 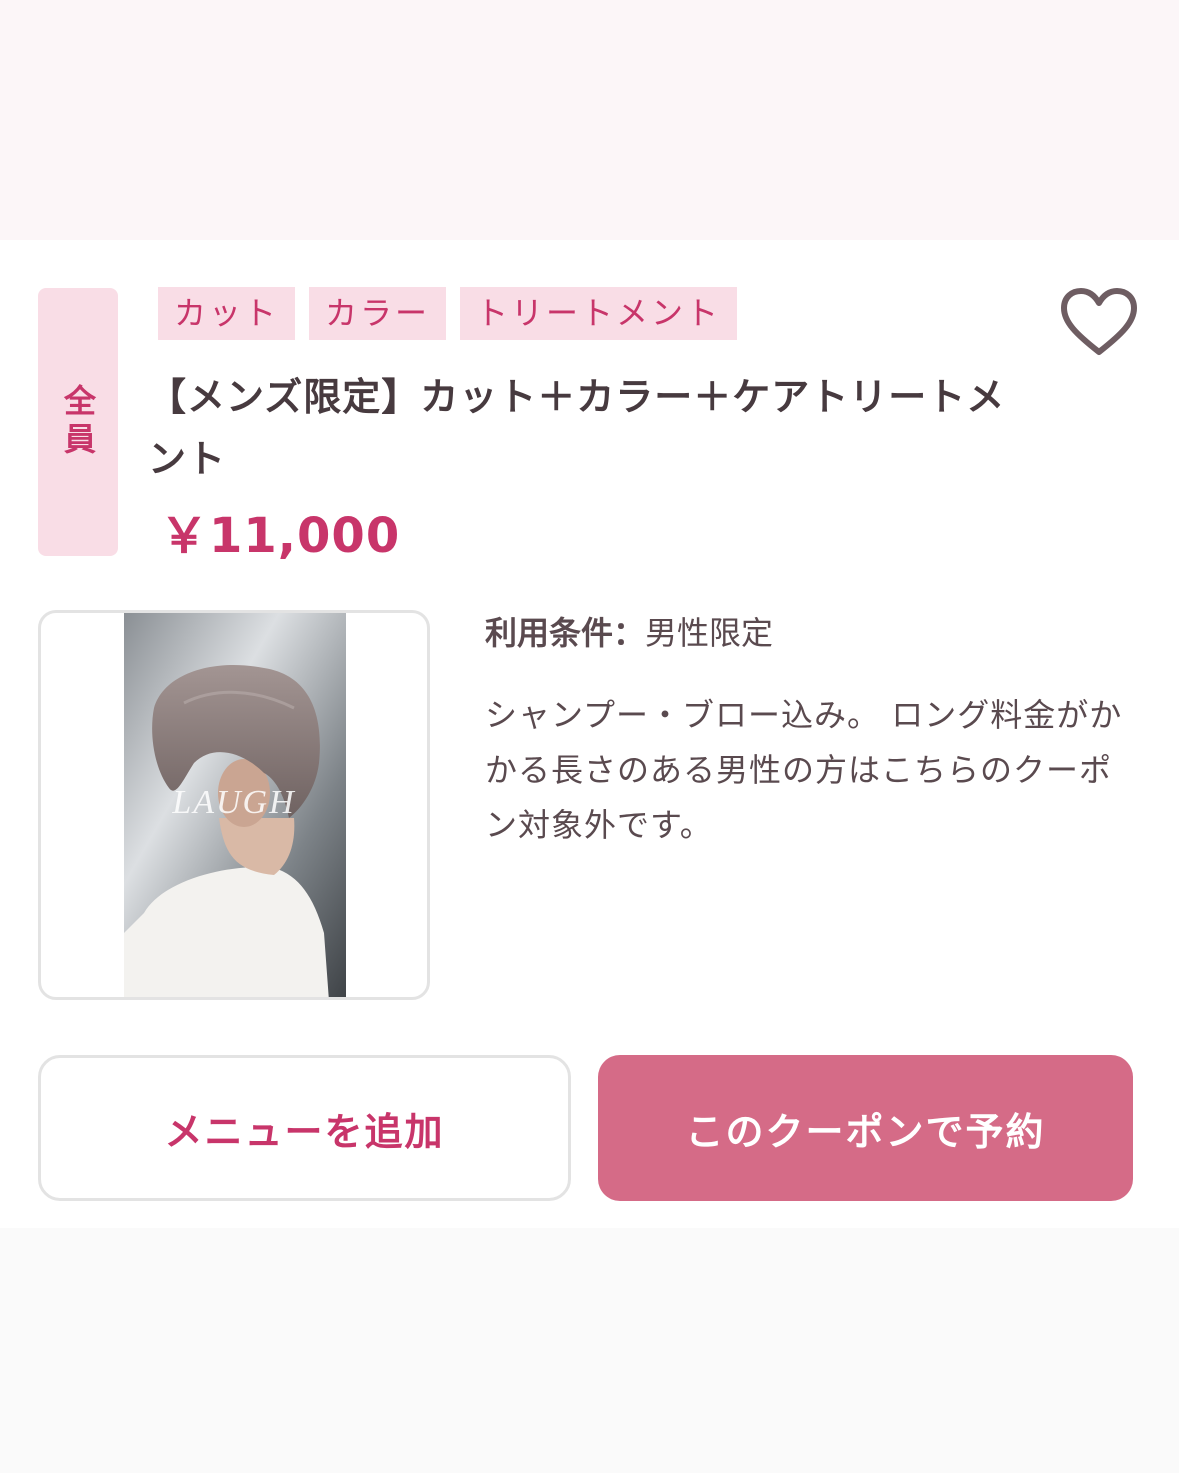 I want to click on coupon-image-frame: LAUGH, so click(x=234, y=805).